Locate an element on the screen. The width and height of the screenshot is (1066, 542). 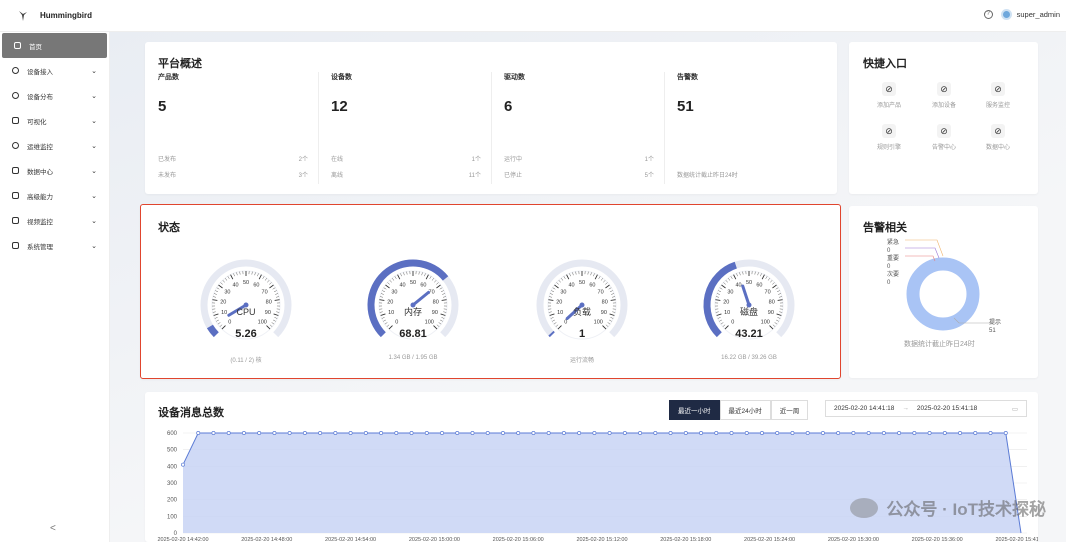
sidebar-item-label: 首页 is located at coordinates (35, 47).